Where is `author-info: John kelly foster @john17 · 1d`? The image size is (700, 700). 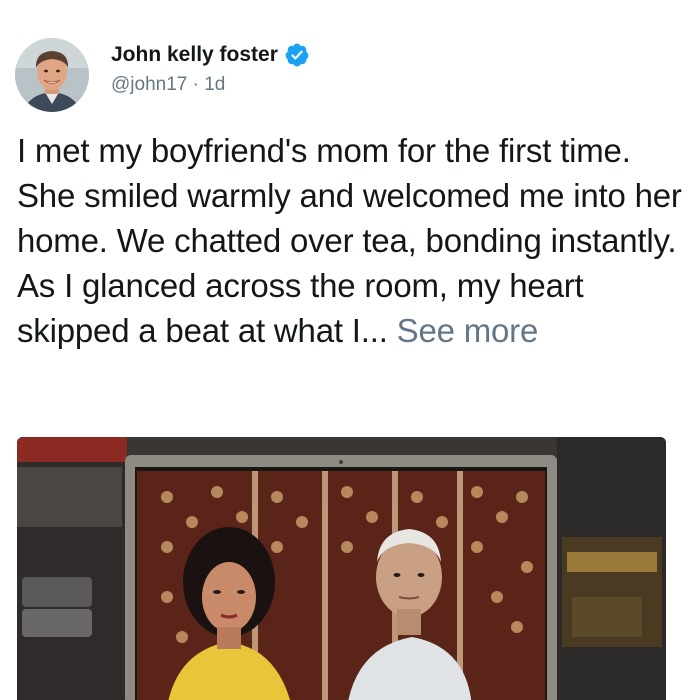
author-info: John kelly foster @john17 · 1d is located at coordinates (210, 67).